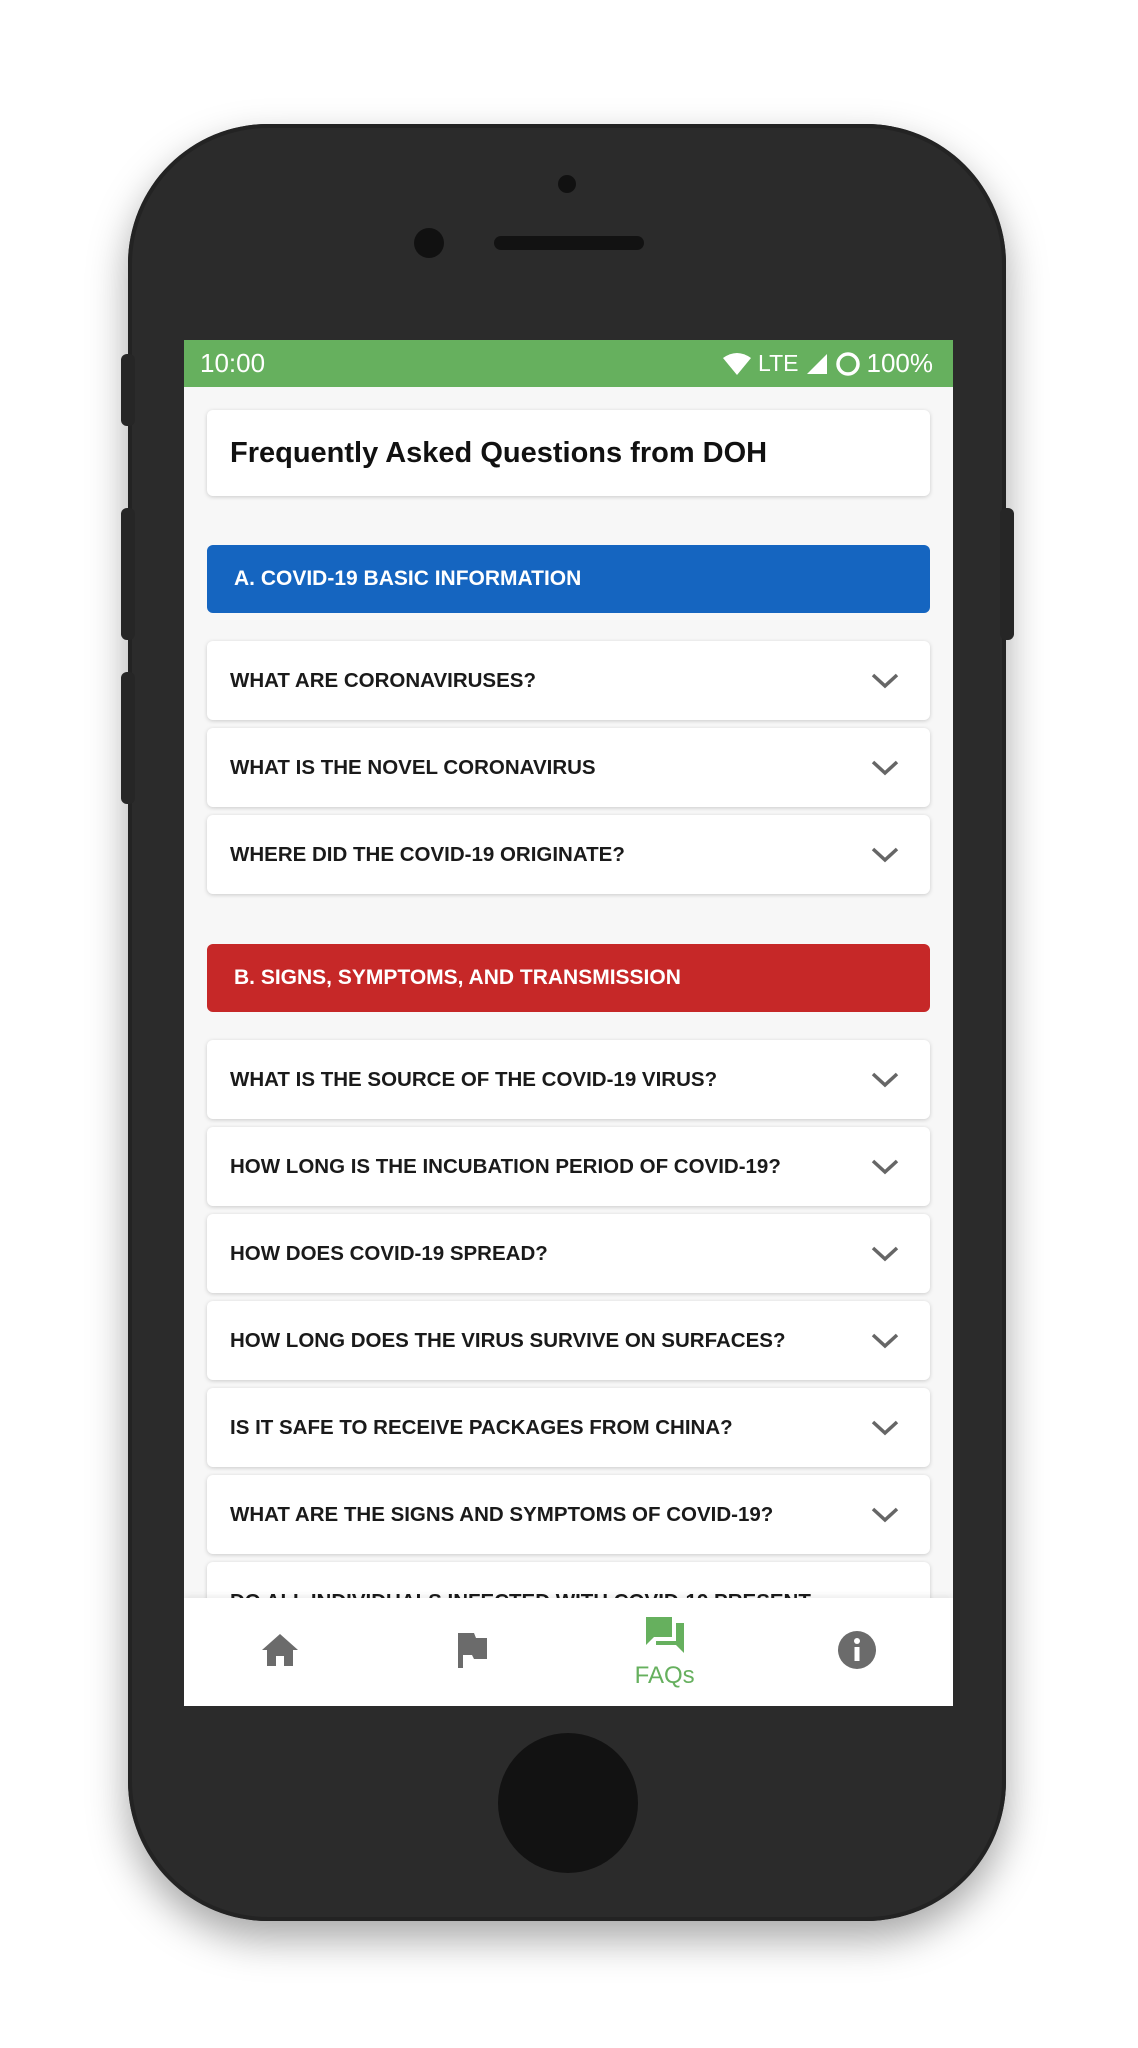 This screenshot has width=1138, height=2048. I want to click on info-icon, so click(857, 1652).